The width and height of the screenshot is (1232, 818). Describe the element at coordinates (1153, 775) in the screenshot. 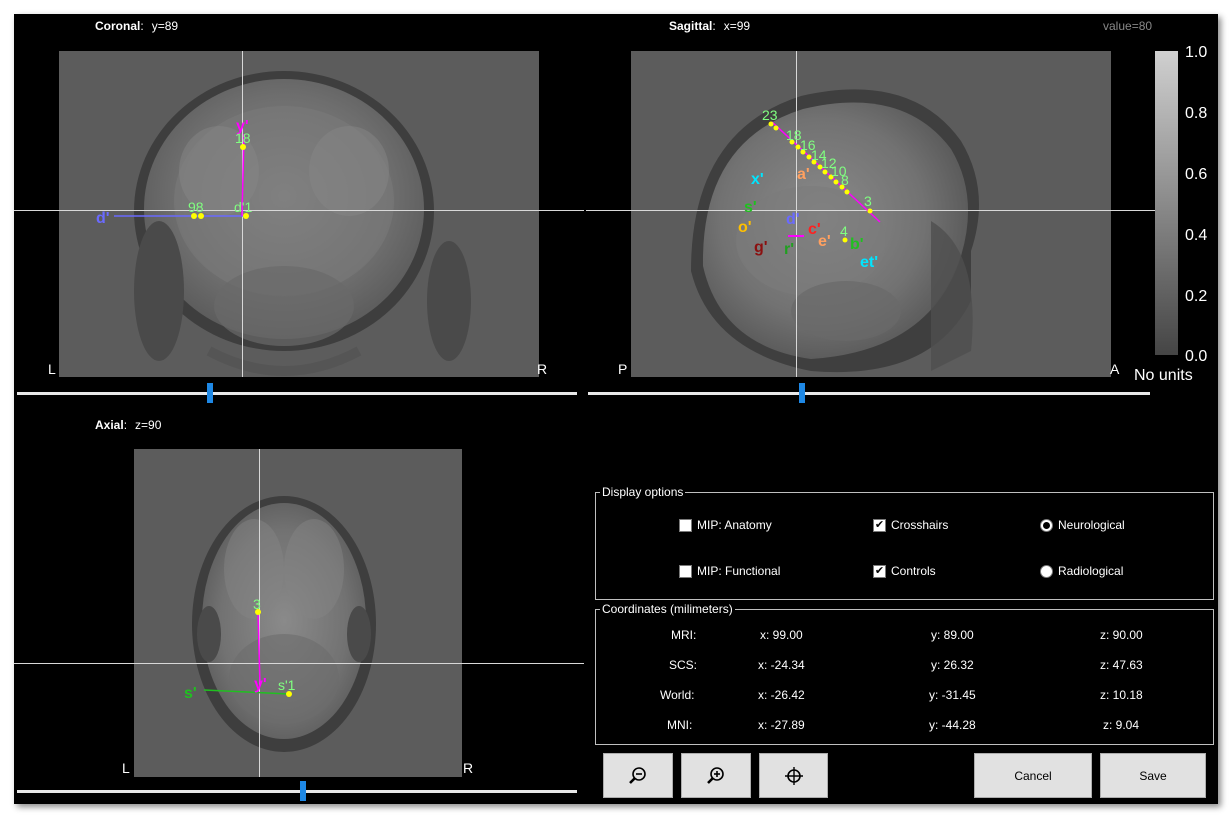

I see `save-button: Save` at that location.